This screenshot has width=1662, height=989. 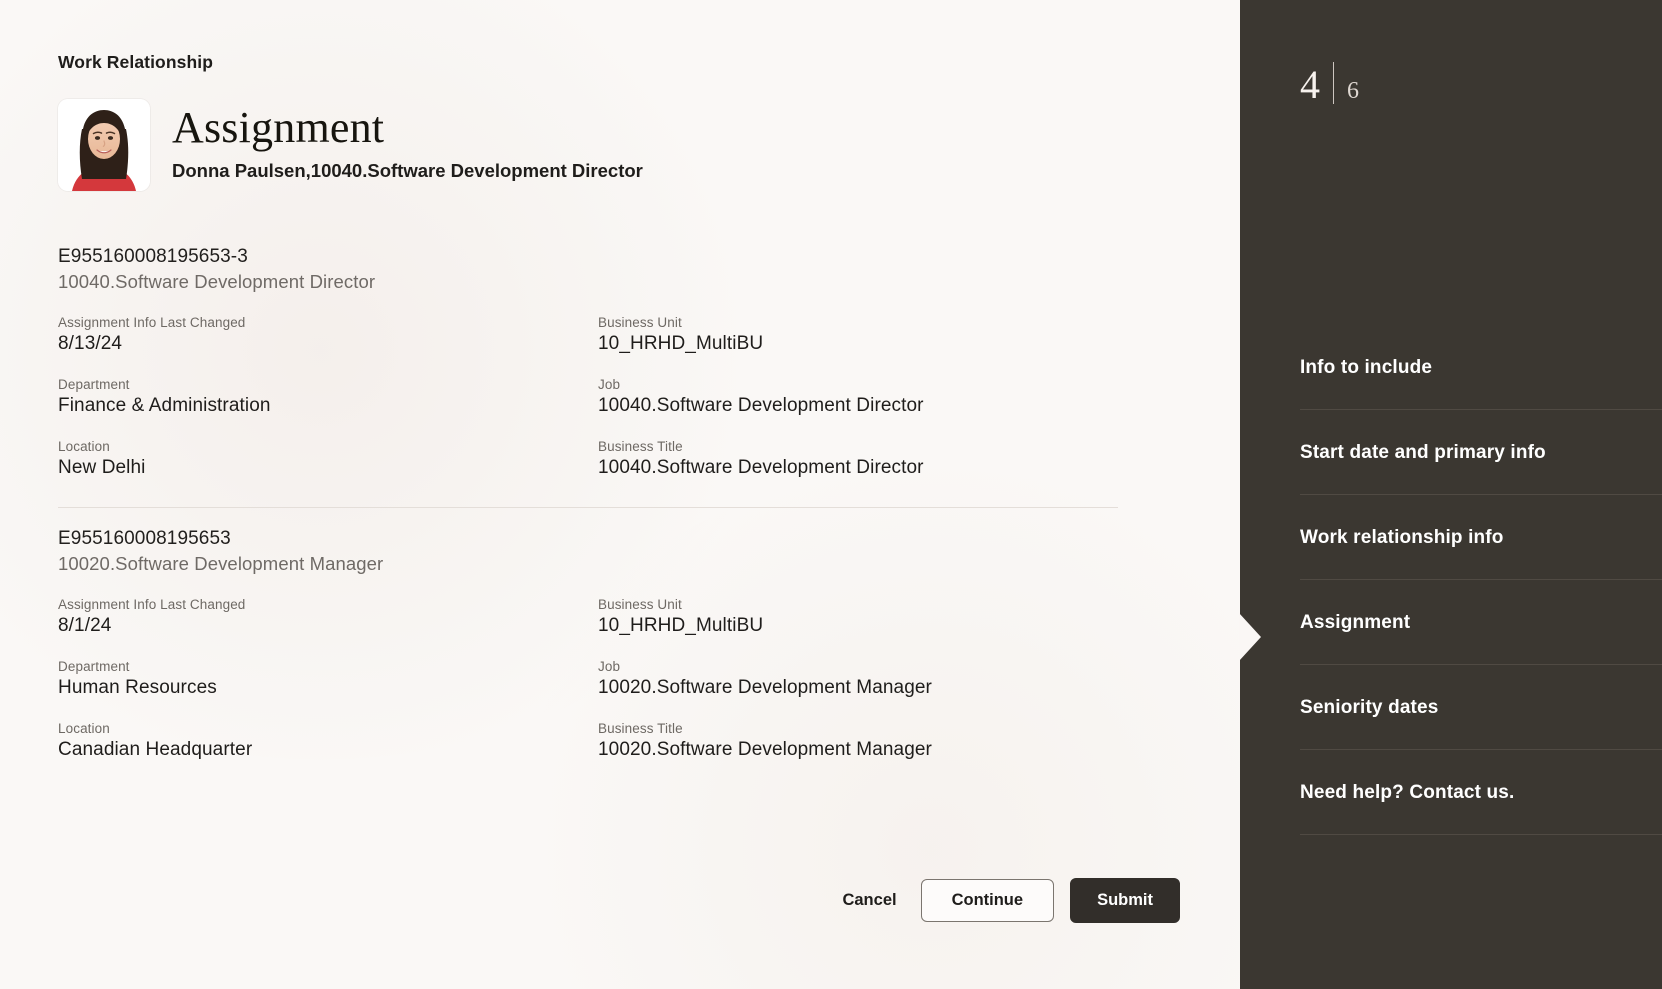 What do you see at coordinates (1481, 792) in the screenshot?
I see `sidebar-item-need-help-contact-us: Need help? Contact us.` at bounding box center [1481, 792].